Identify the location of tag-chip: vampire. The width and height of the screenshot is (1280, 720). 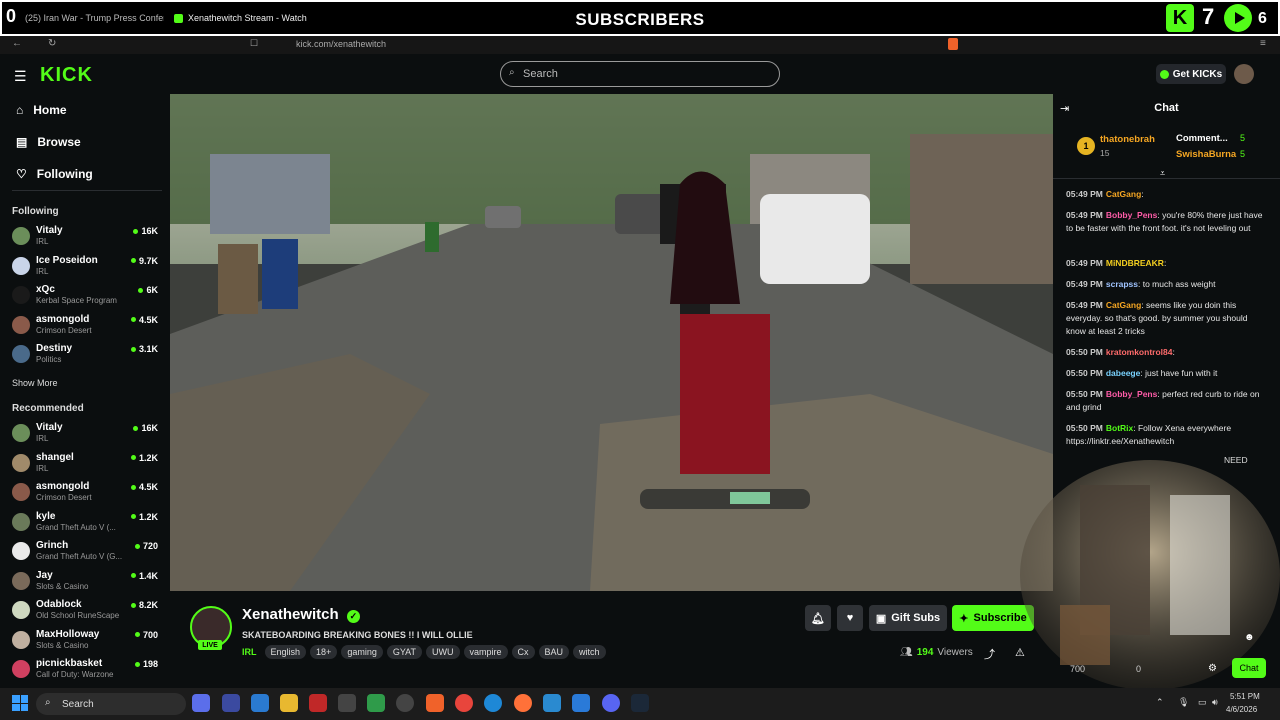
(485, 652).